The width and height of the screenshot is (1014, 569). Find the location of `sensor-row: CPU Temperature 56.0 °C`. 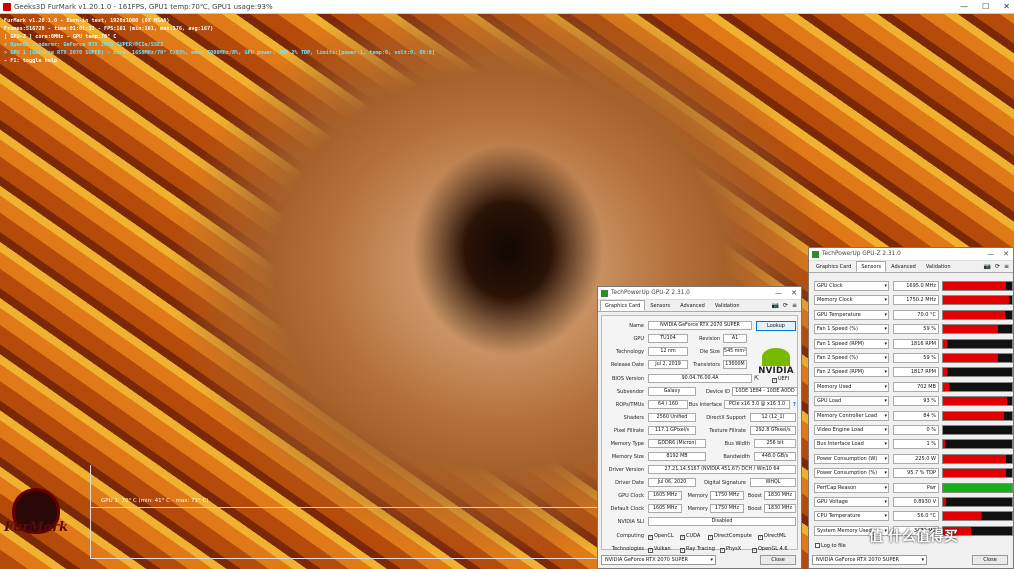

sensor-row: CPU Temperature 56.0 °C is located at coordinates (913, 515).